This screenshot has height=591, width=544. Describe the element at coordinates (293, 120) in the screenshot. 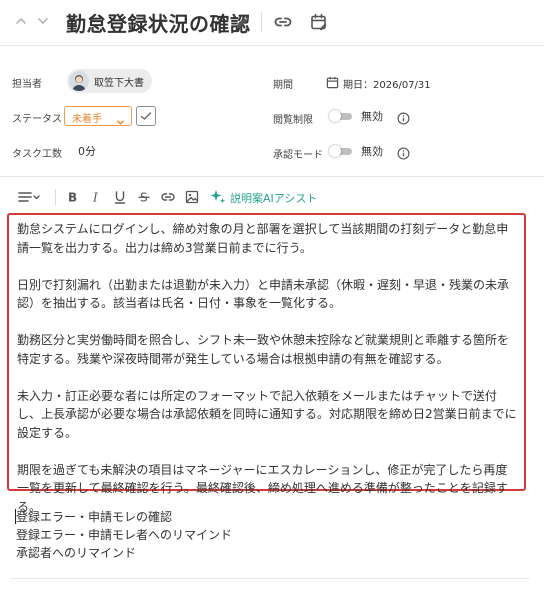

I see `view-restrict-label: 閲覧制限` at that location.